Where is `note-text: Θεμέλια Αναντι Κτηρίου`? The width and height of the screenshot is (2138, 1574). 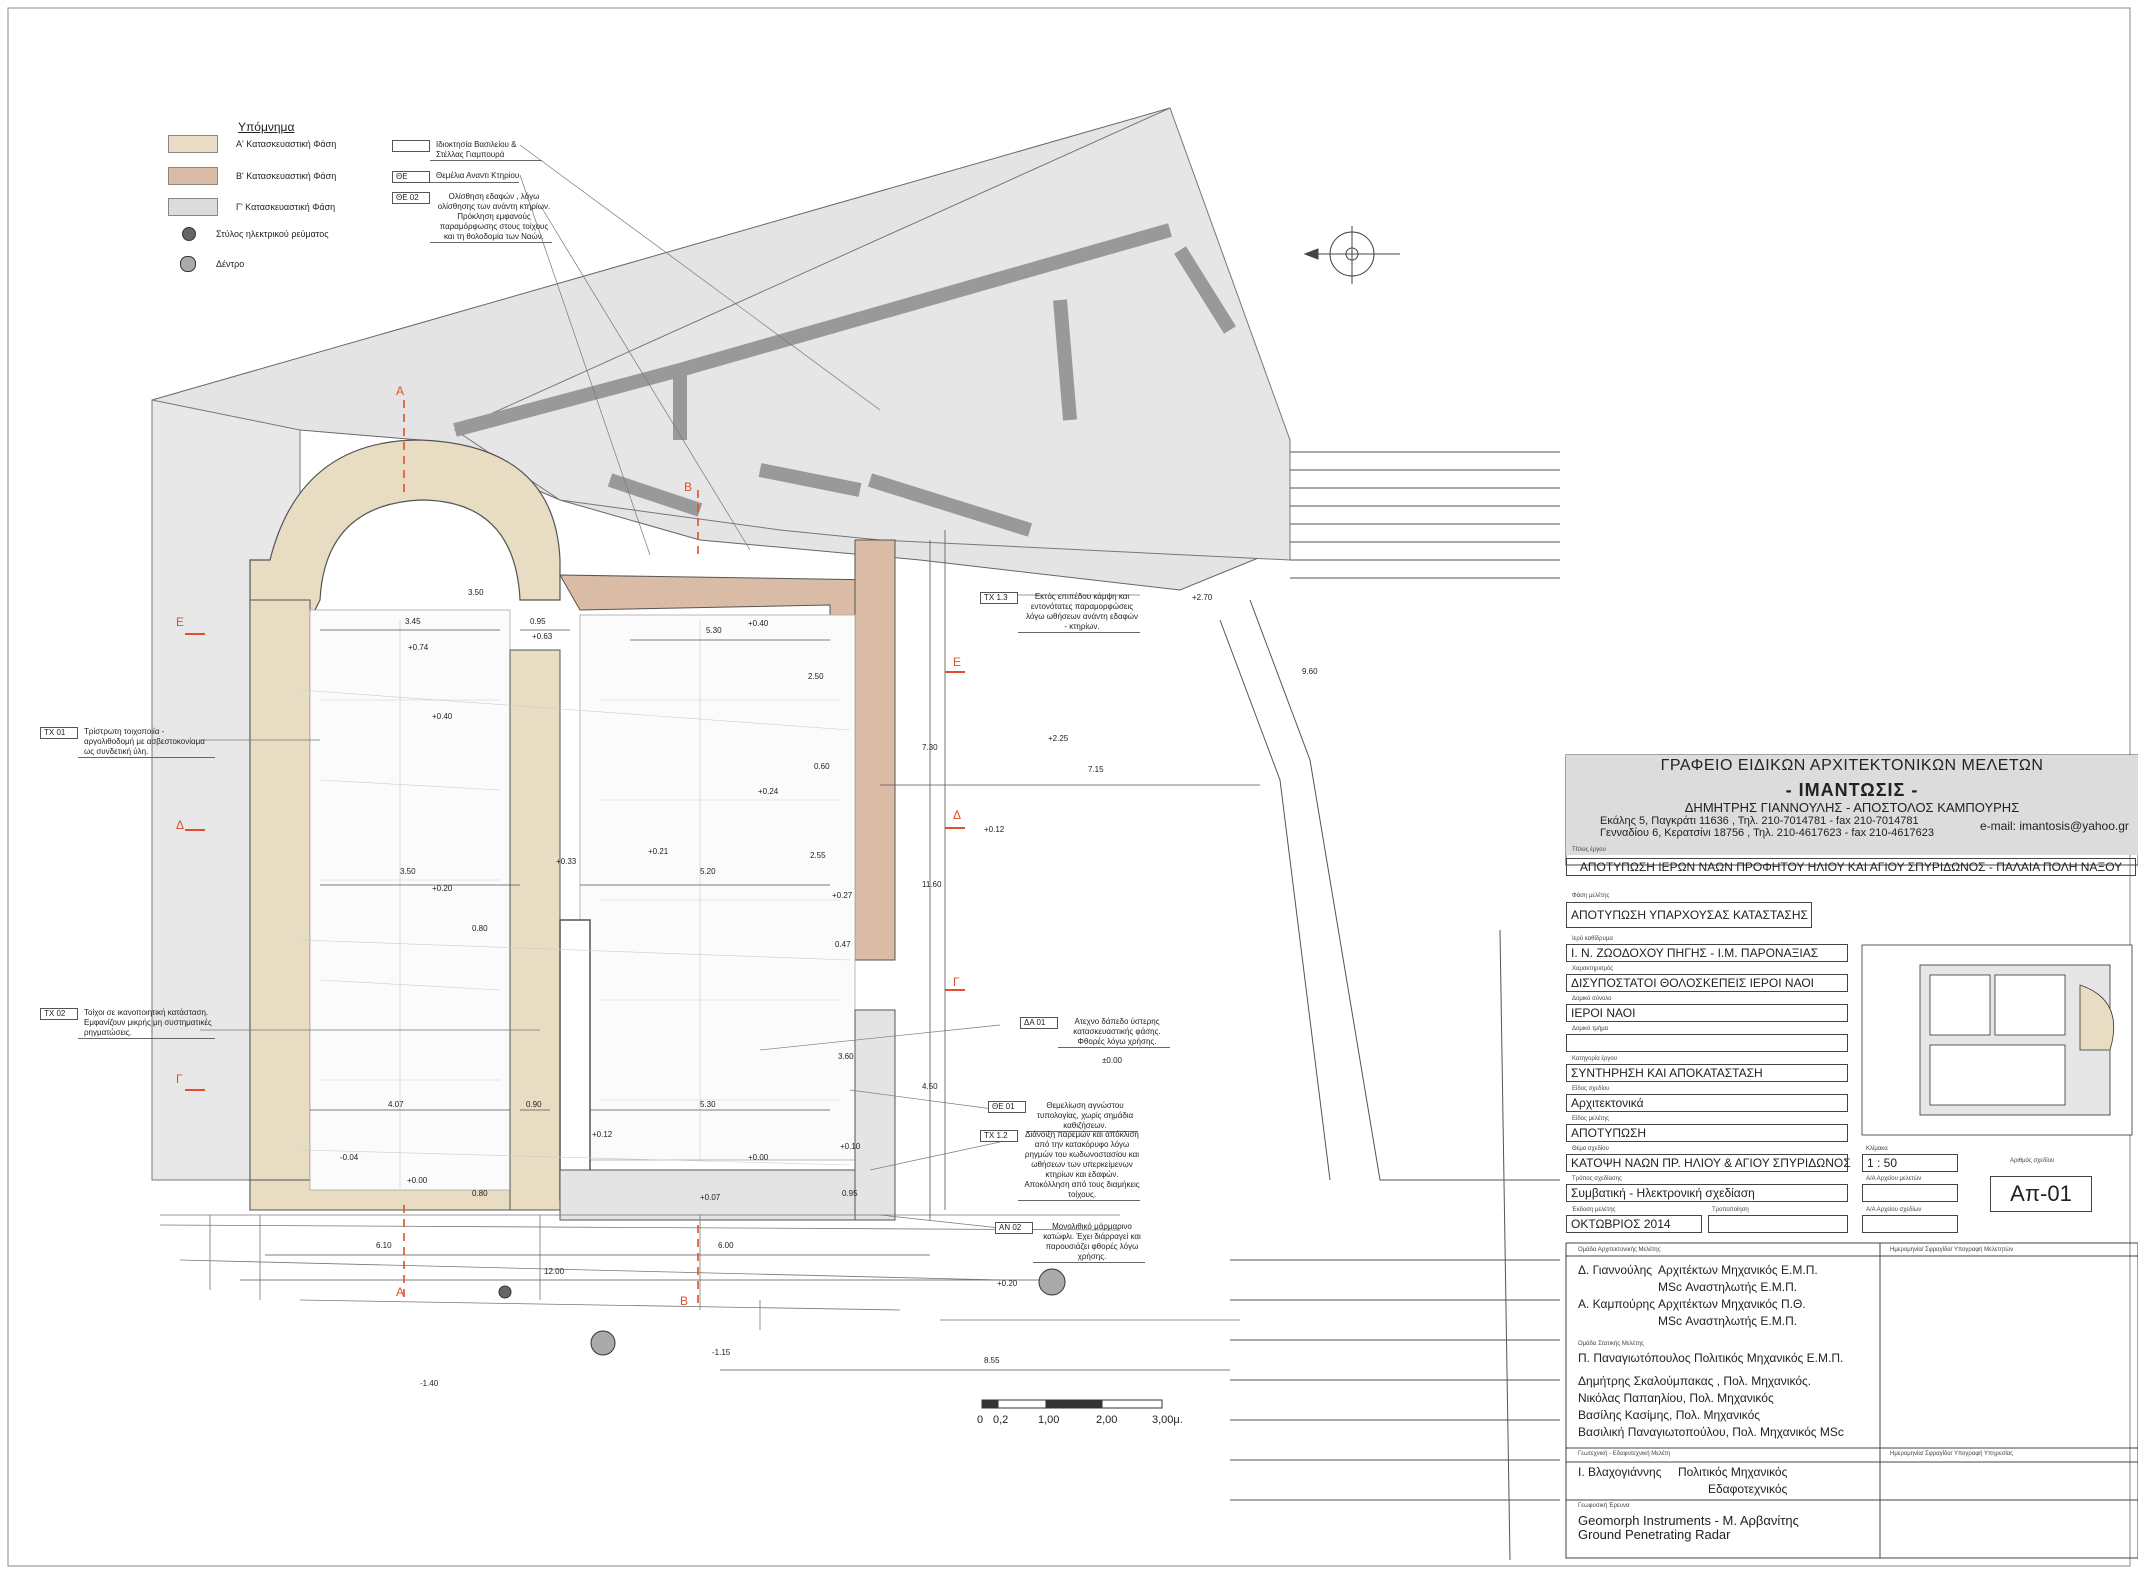
note-text: Θεμέλια Αναντι Κτηρίου is located at coordinates (475, 177).